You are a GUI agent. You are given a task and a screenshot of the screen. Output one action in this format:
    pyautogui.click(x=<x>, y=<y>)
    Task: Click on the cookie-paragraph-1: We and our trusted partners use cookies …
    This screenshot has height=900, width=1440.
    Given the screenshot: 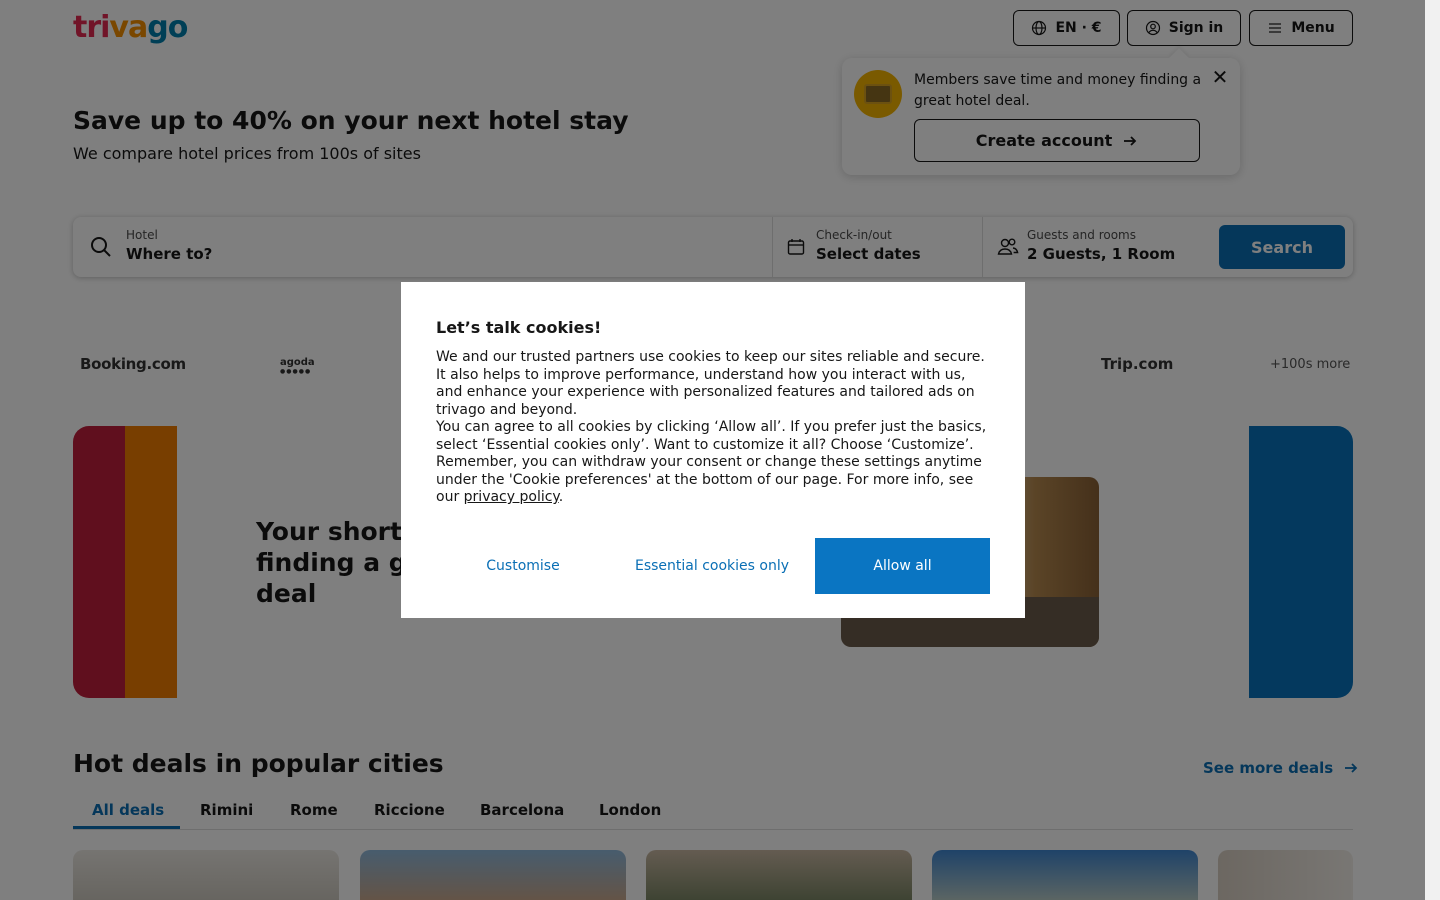 What is the action you would take?
    pyautogui.click(x=710, y=383)
    